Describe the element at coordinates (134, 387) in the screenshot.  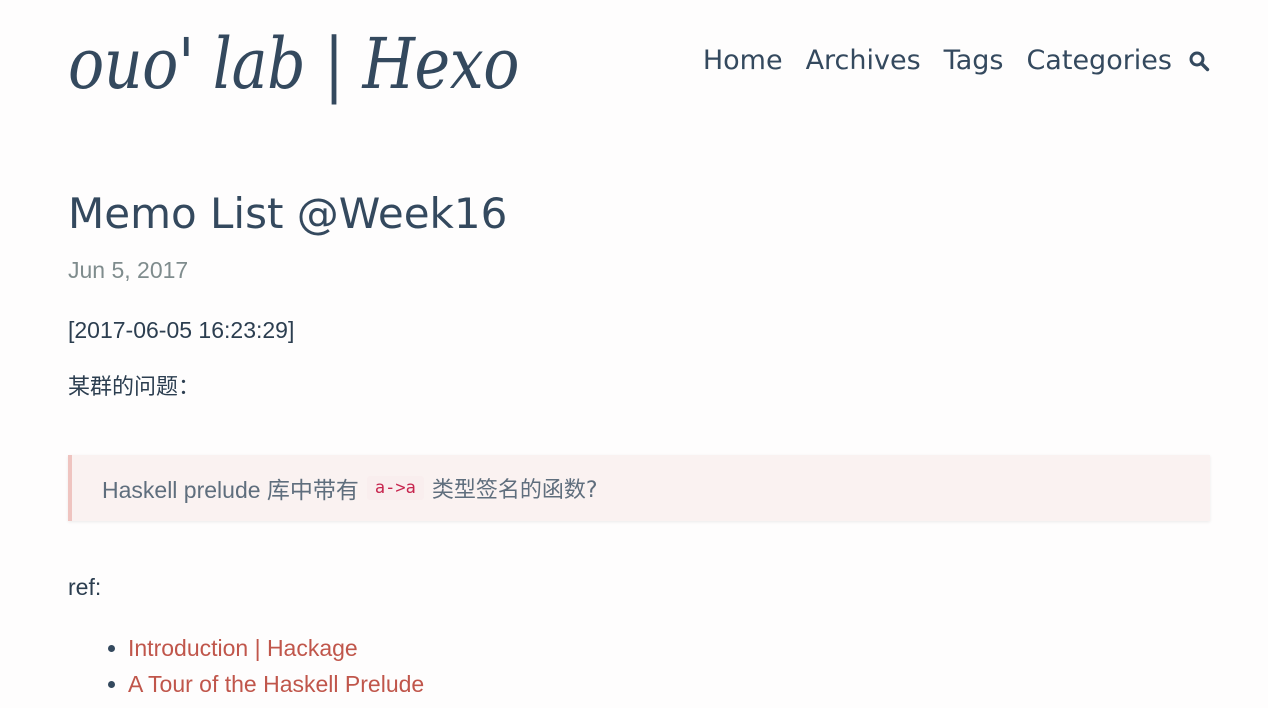
I see `question-intro: 某群的问题：` at that location.